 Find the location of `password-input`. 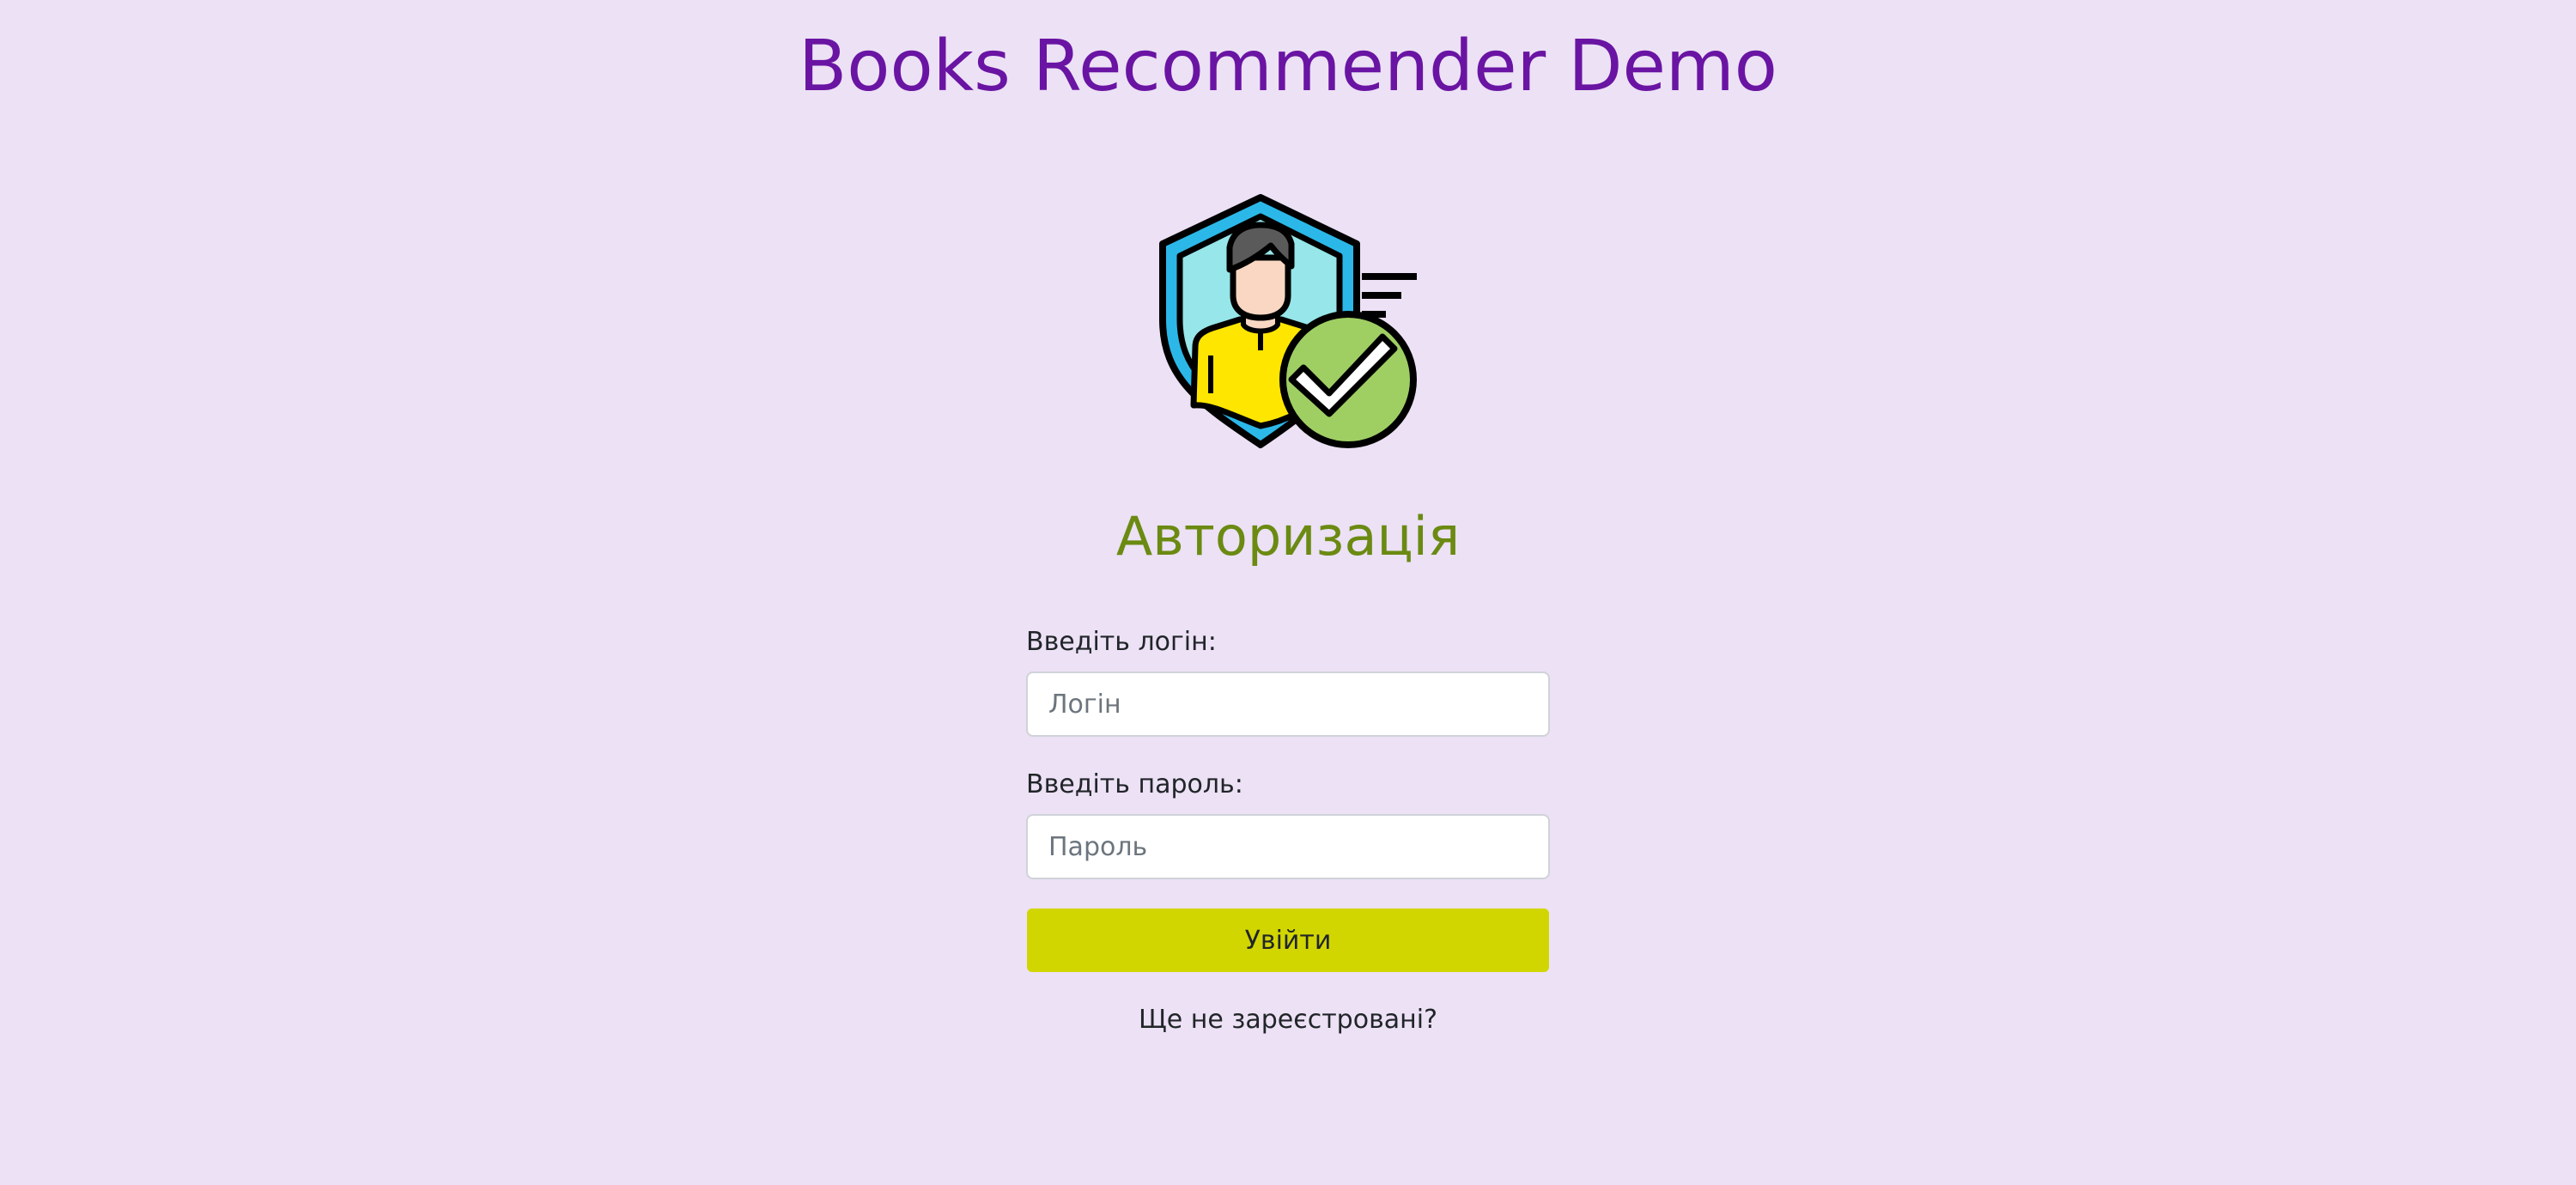

password-input is located at coordinates (1288, 847).